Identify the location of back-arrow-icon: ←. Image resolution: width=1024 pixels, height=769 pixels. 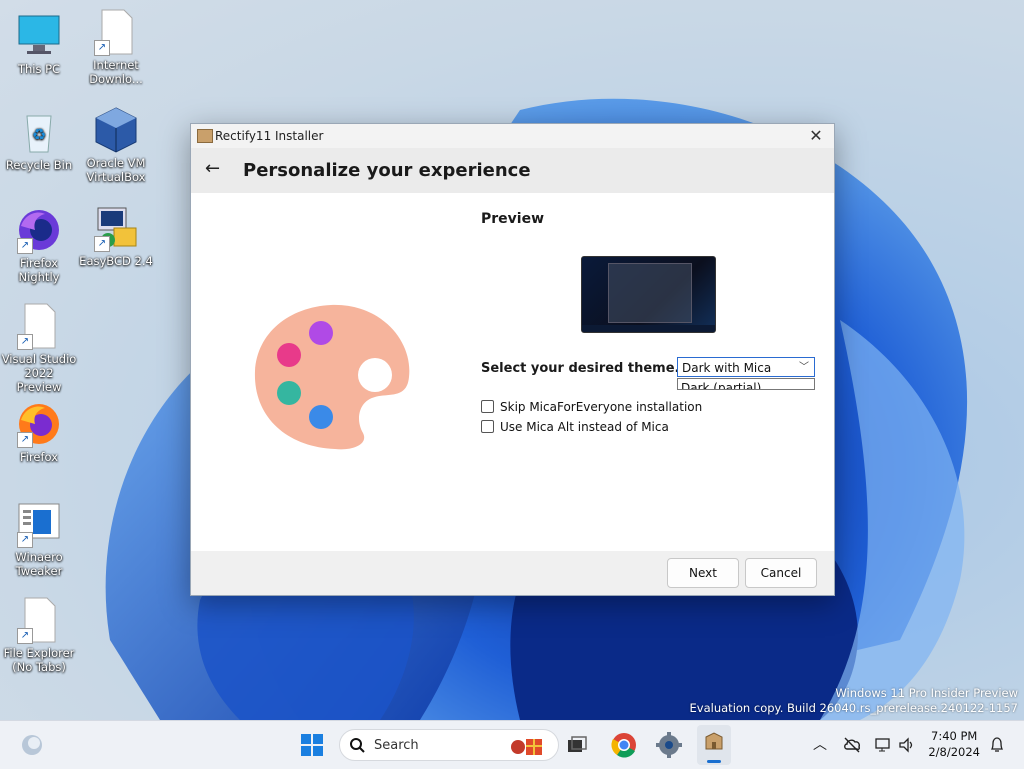
(212, 168).